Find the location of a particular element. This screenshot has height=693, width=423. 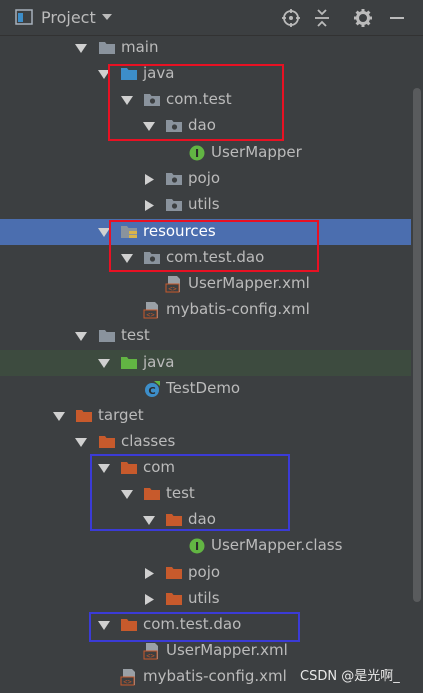

dropdown-caret-icon is located at coordinates (107, 17).